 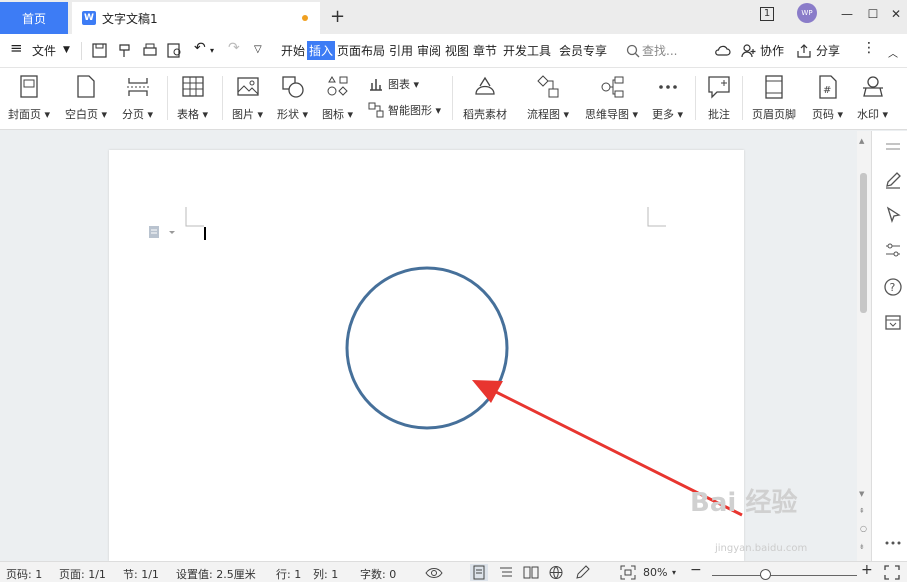 What do you see at coordinates (24, 574) in the screenshot?
I see `status-page-no: 页码: 1` at bounding box center [24, 574].